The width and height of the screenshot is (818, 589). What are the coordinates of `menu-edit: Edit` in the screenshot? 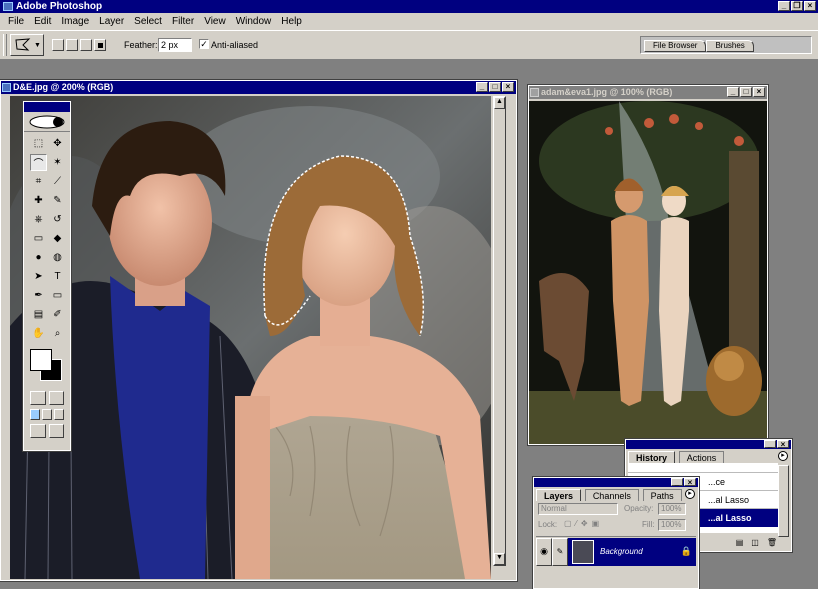 It's located at (42, 21).